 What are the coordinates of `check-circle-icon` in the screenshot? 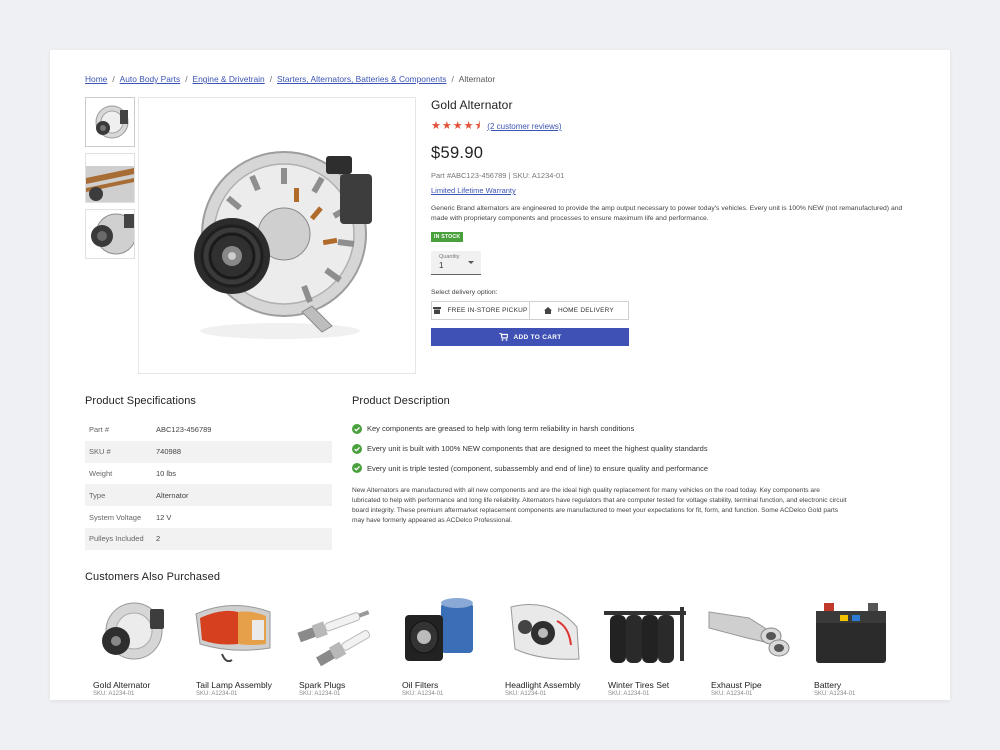 It's located at (357, 448).